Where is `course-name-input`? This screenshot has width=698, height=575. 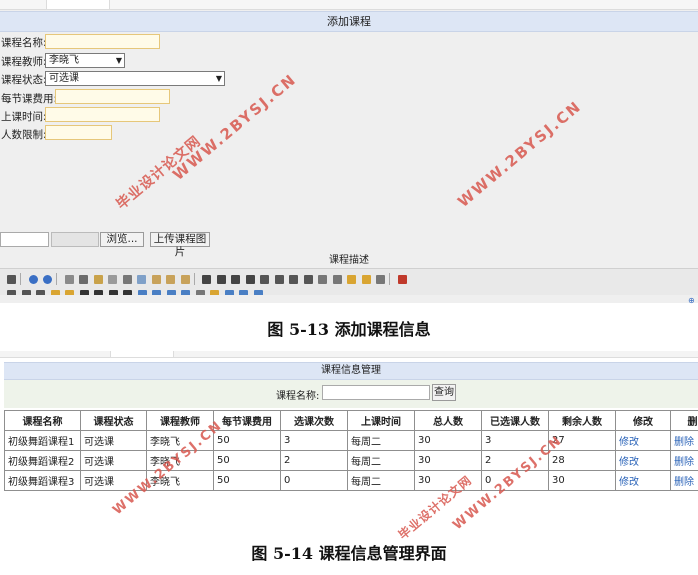 course-name-input is located at coordinates (102, 41).